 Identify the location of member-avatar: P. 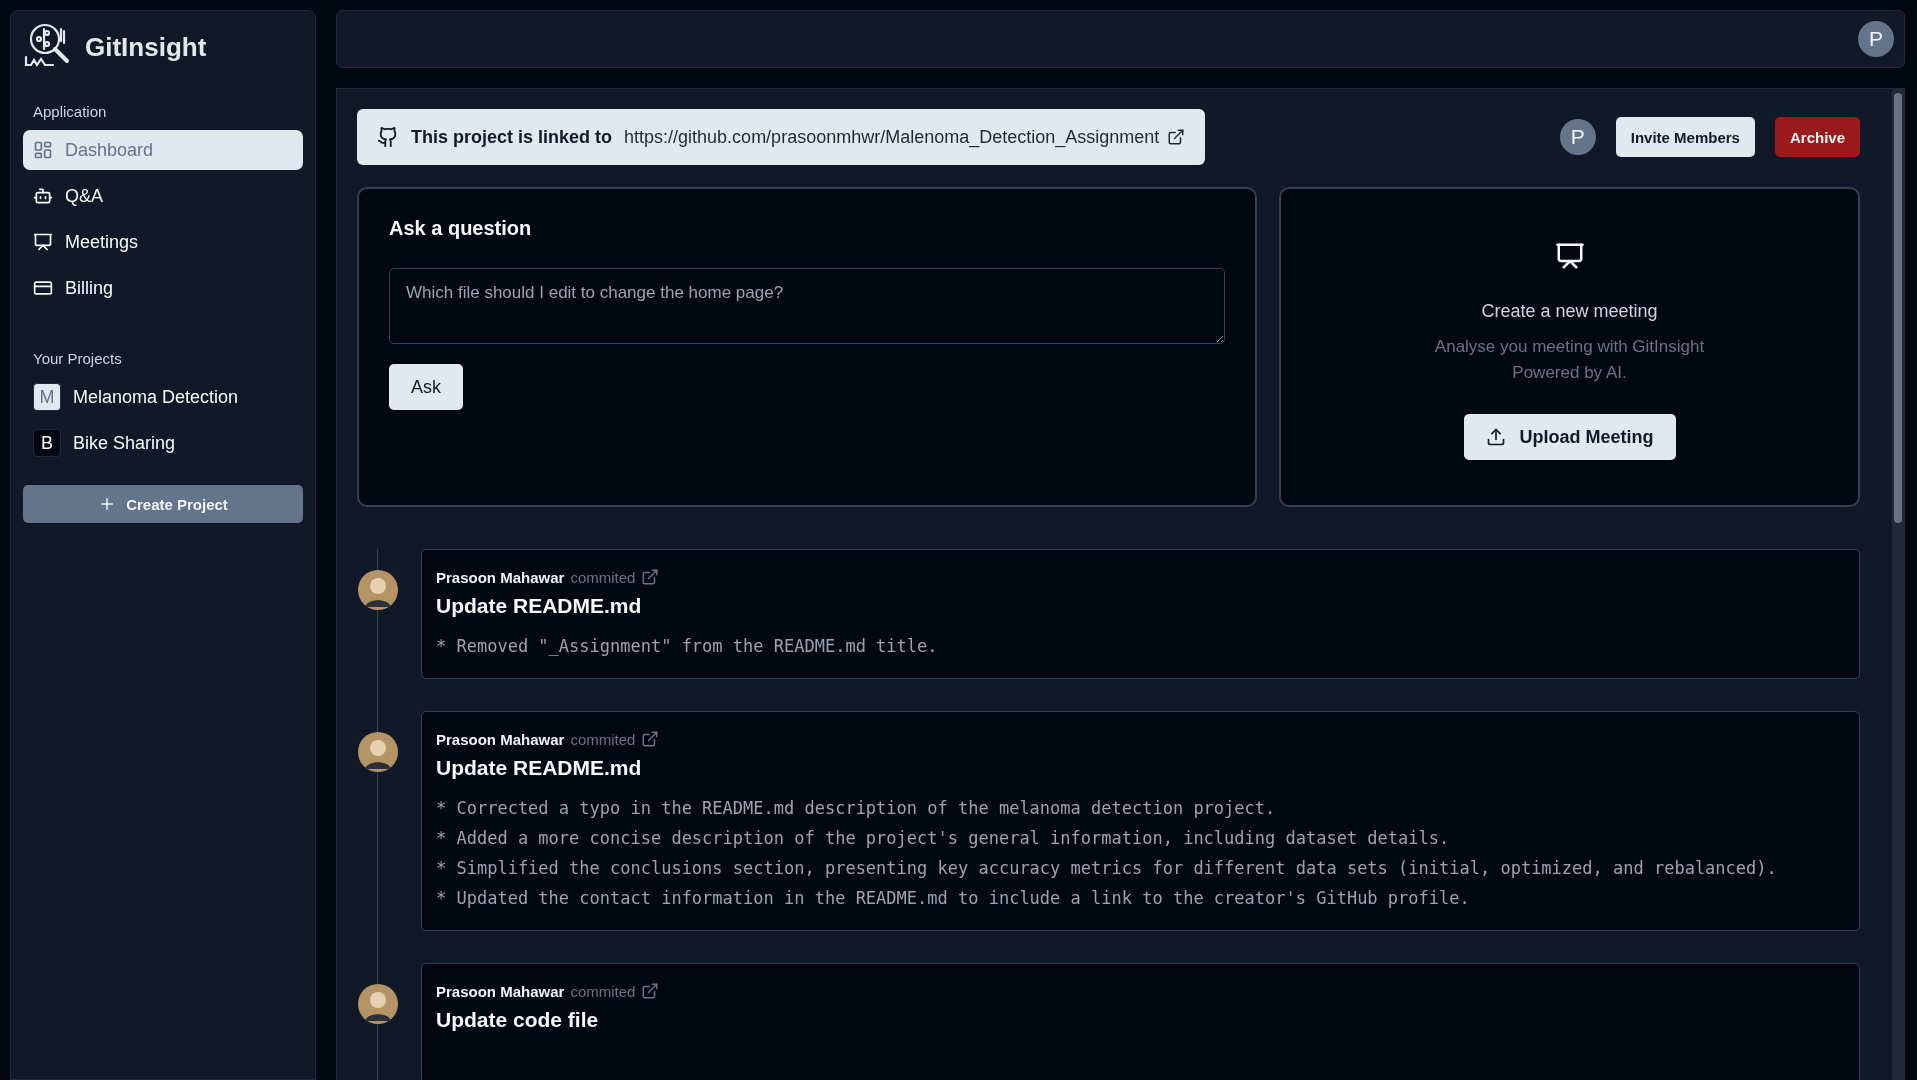
(1577, 137).